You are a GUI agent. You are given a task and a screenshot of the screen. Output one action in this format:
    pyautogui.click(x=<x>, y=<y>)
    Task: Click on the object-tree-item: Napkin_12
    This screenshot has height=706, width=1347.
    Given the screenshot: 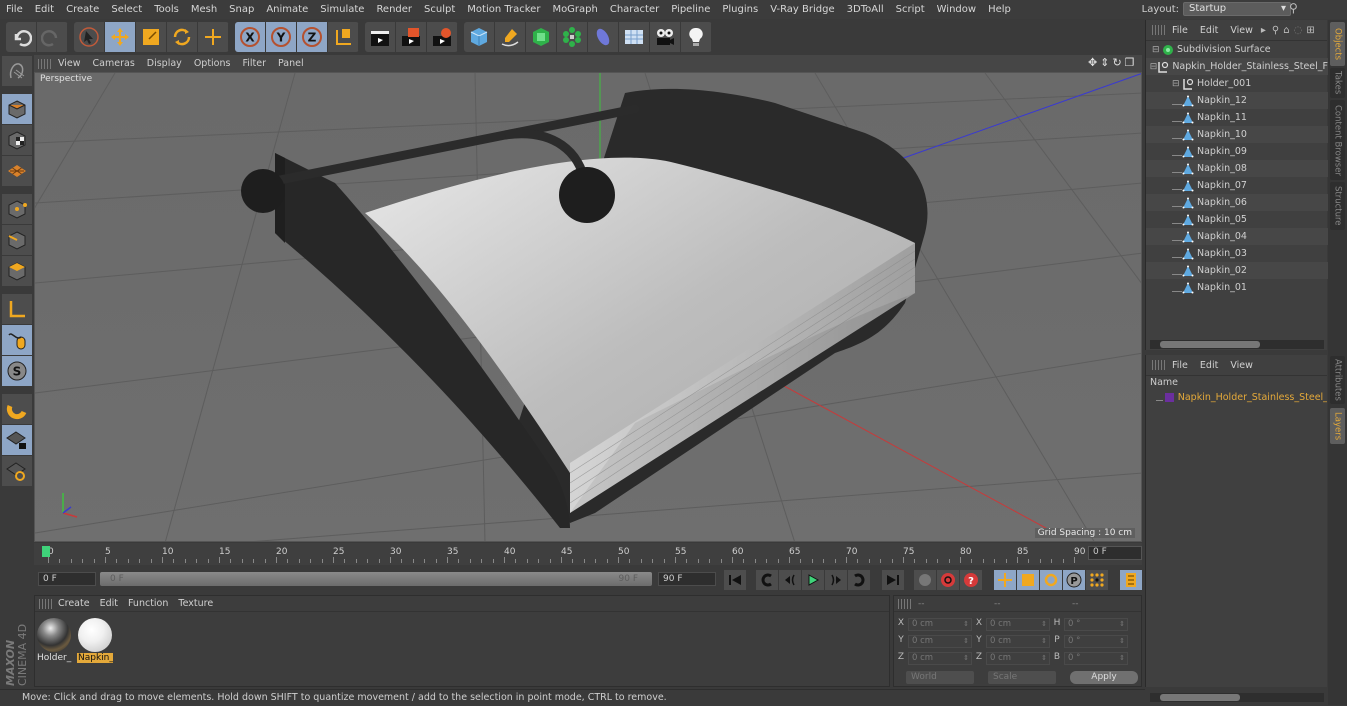 What is the action you would take?
    pyautogui.click(x=1237, y=100)
    